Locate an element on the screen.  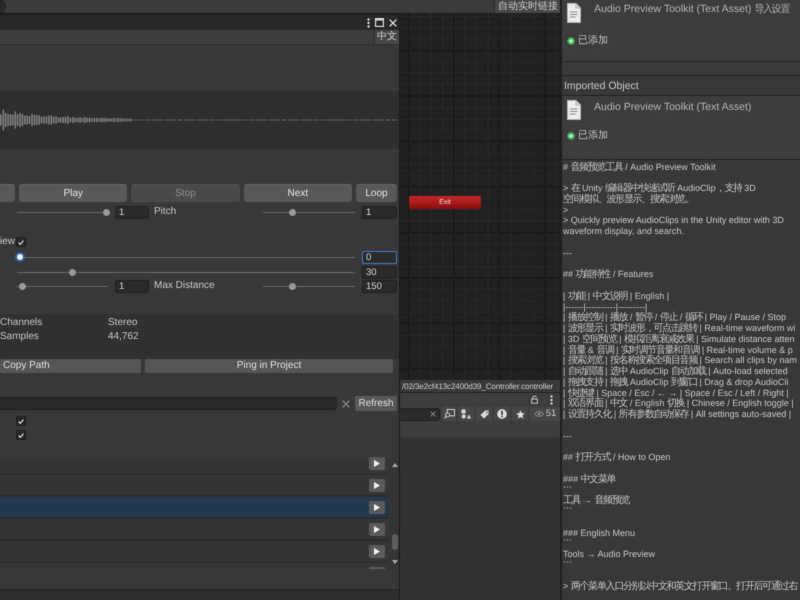
refresh-button: Refresh is located at coordinates (376, 403).